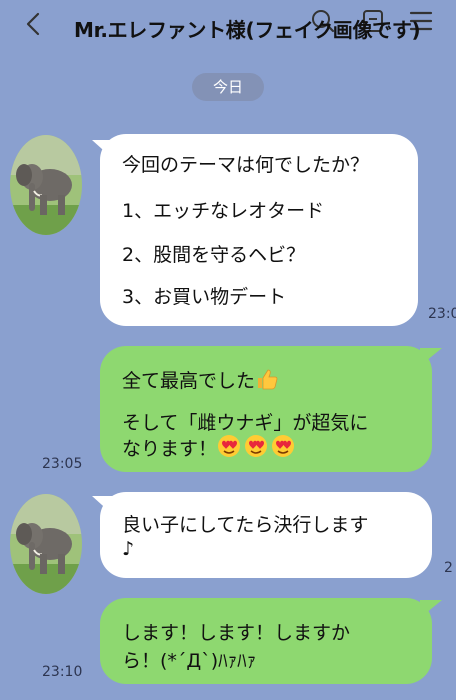 The image size is (456, 700). Describe the element at coordinates (246, 165) in the screenshot. I see `message-line: 今回のテーマは何でしたか？` at that location.